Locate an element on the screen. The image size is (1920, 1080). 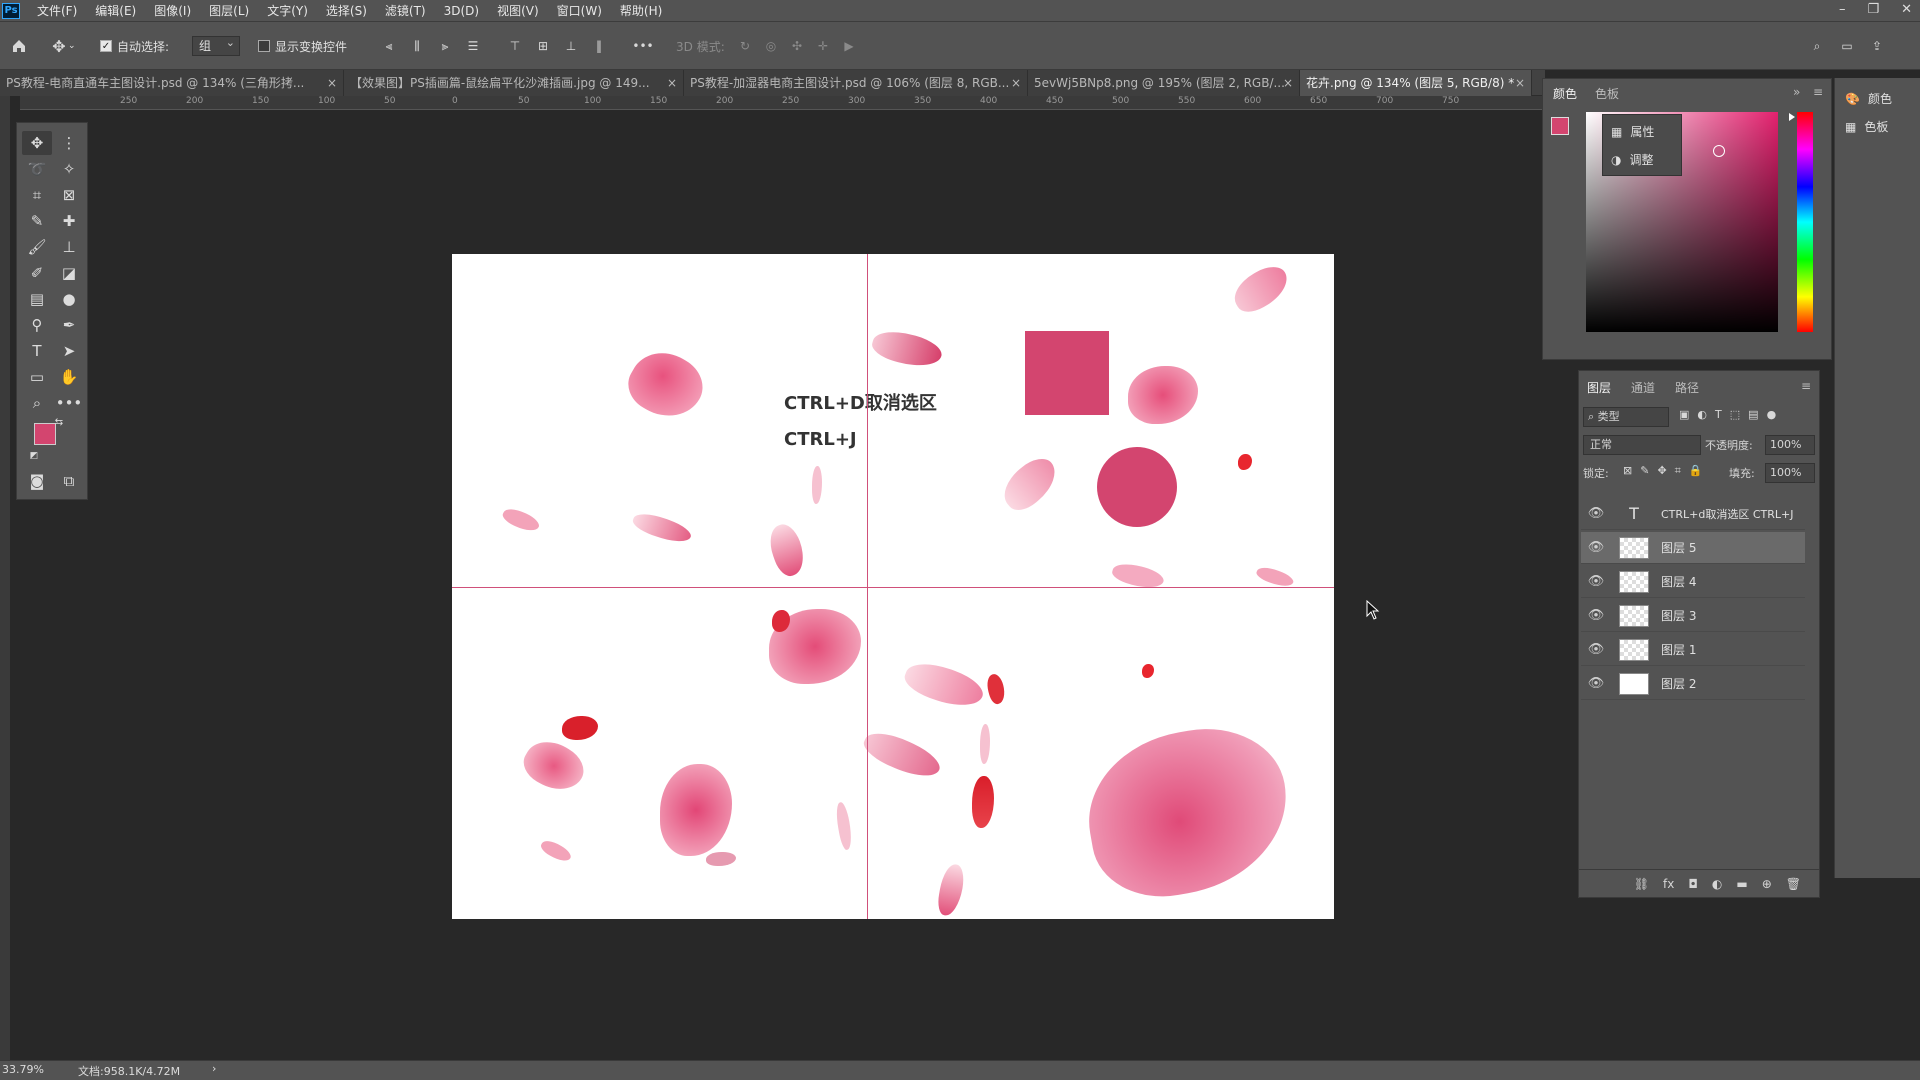
home-icon is located at coordinates (19, 46).